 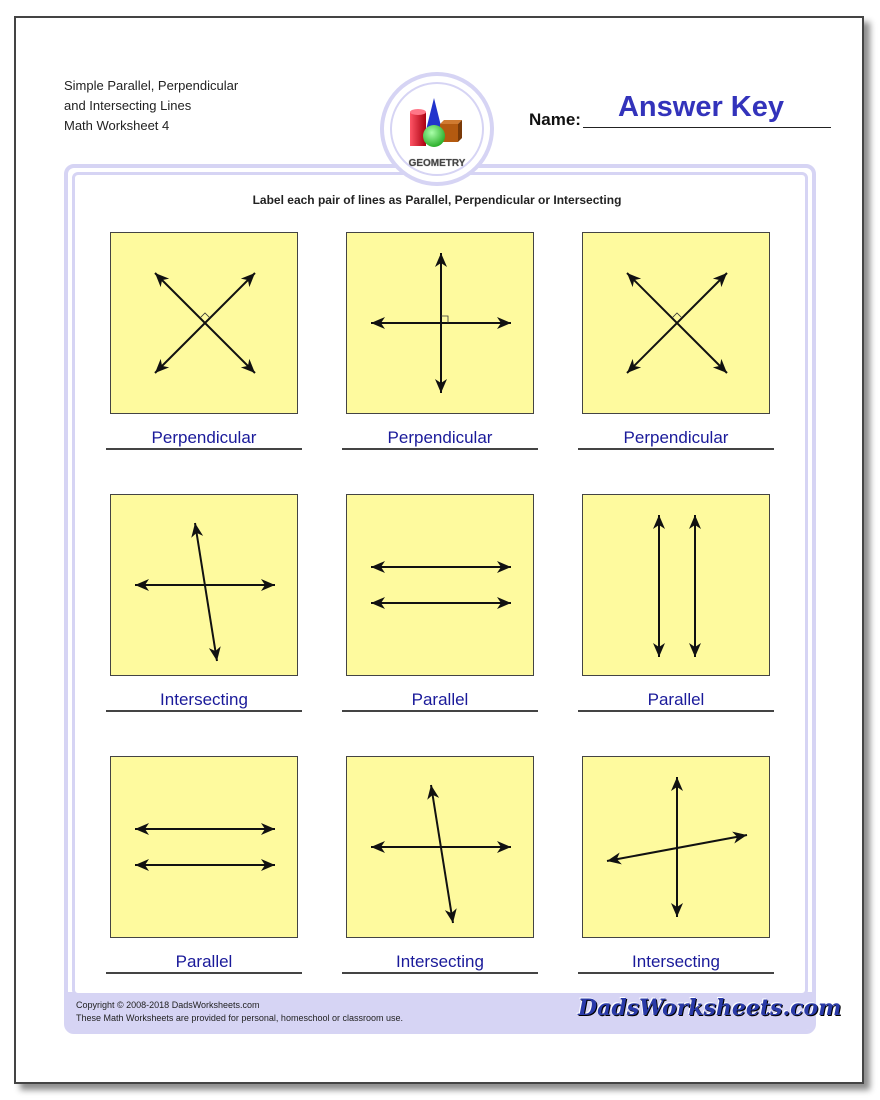 What do you see at coordinates (168, 1005) in the screenshot?
I see `copyright-text: Copyright © 2008-2018 DadsWorksheets.com` at bounding box center [168, 1005].